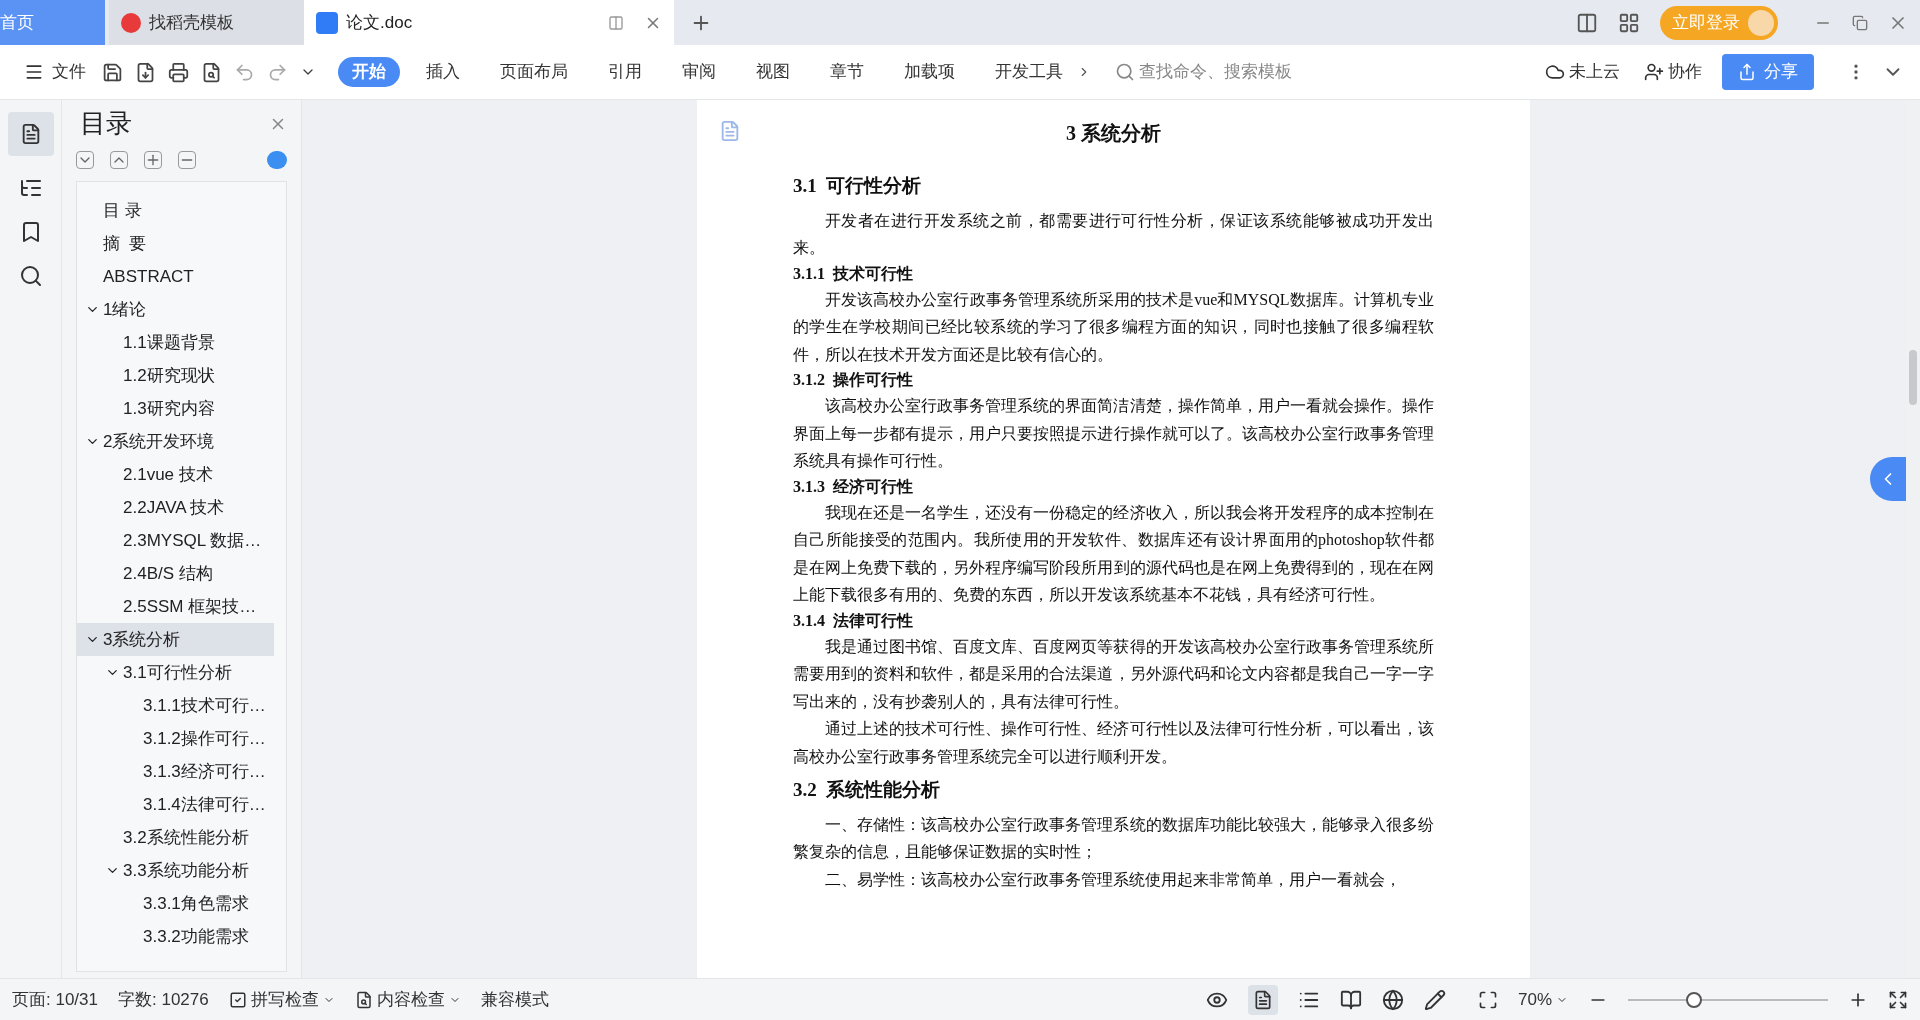 The height and width of the screenshot is (1020, 1920). What do you see at coordinates (211, 72) in the screenshot?
I see `print-preview-icon` at bounding box center [211, 72].